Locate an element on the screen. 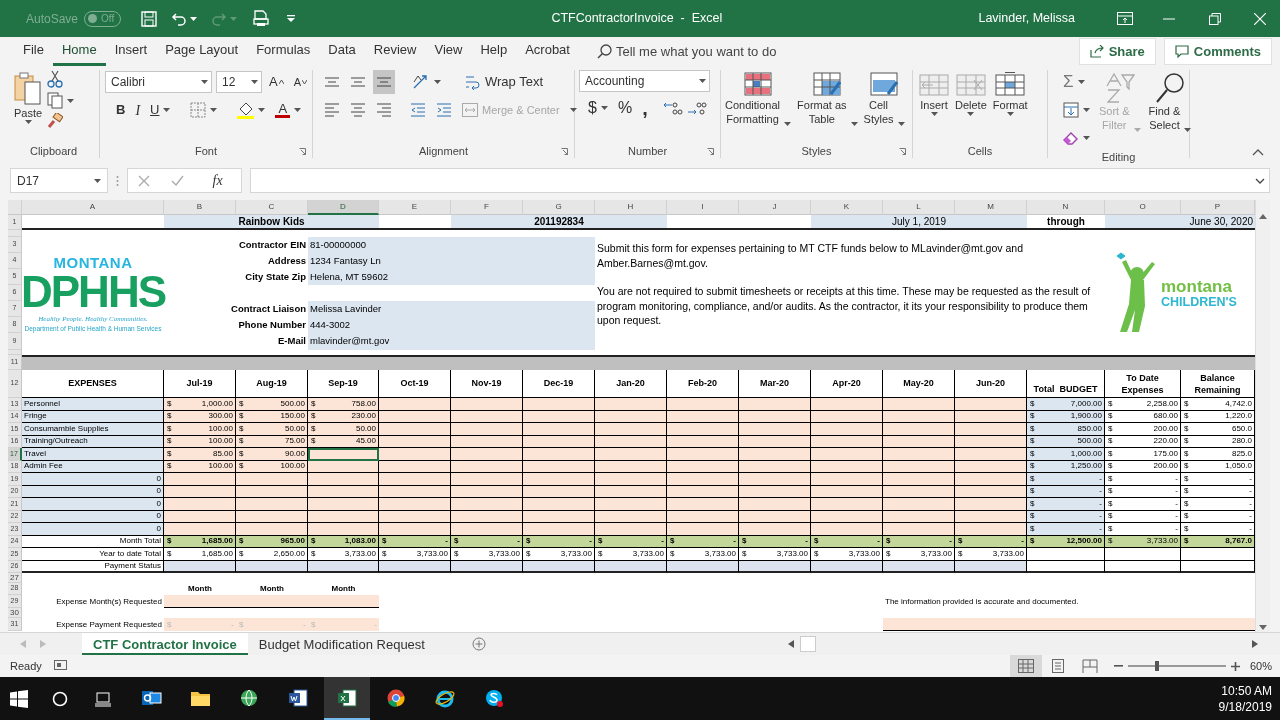 This screenshot has width=1280, height=720. ribbon-display-icon is located at coordinates (1125, 18).